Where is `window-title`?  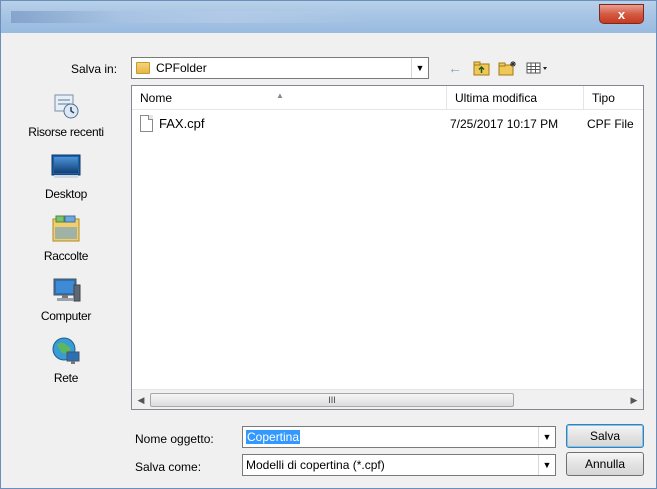 window-title is located at coordinates (191, 17).